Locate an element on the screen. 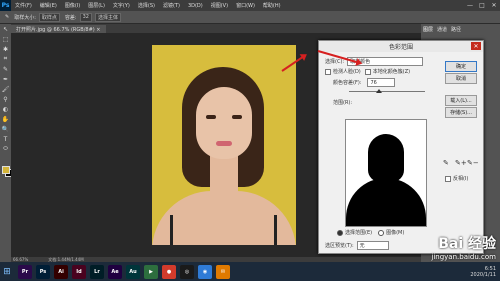 The height and width of the screenshot is (281, 500). taskbar-audition-icon: Au is located at coordinates (133, 271).